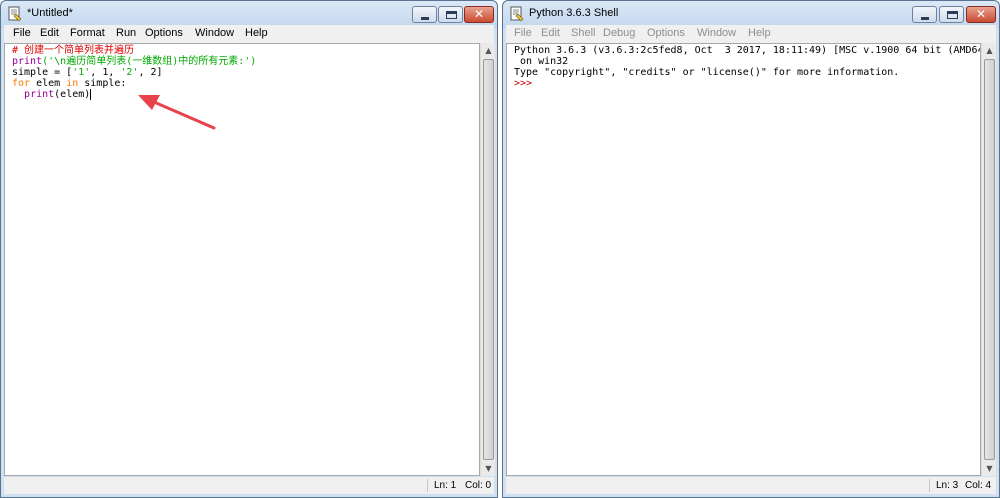 The width and height of the screenshot is (1000, 498). What do you see at coordinates (751, 14) in the screenshot?
I see `shell-titlebar: Python 3.6.3 Shell ✕` at bounding box center [751, 14].